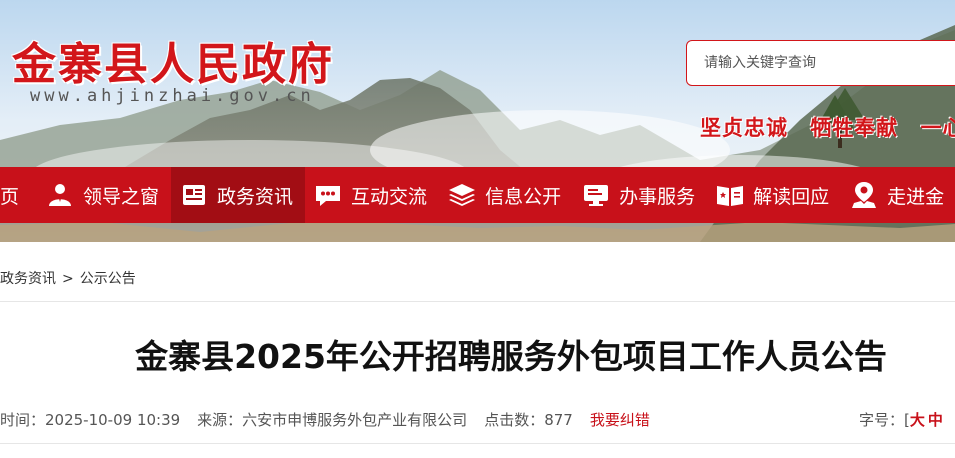  What do you see at coordinates (916, 196) in the screenshot?
I see `nav-item-label: 走进金` at bounding box center [916, 196].